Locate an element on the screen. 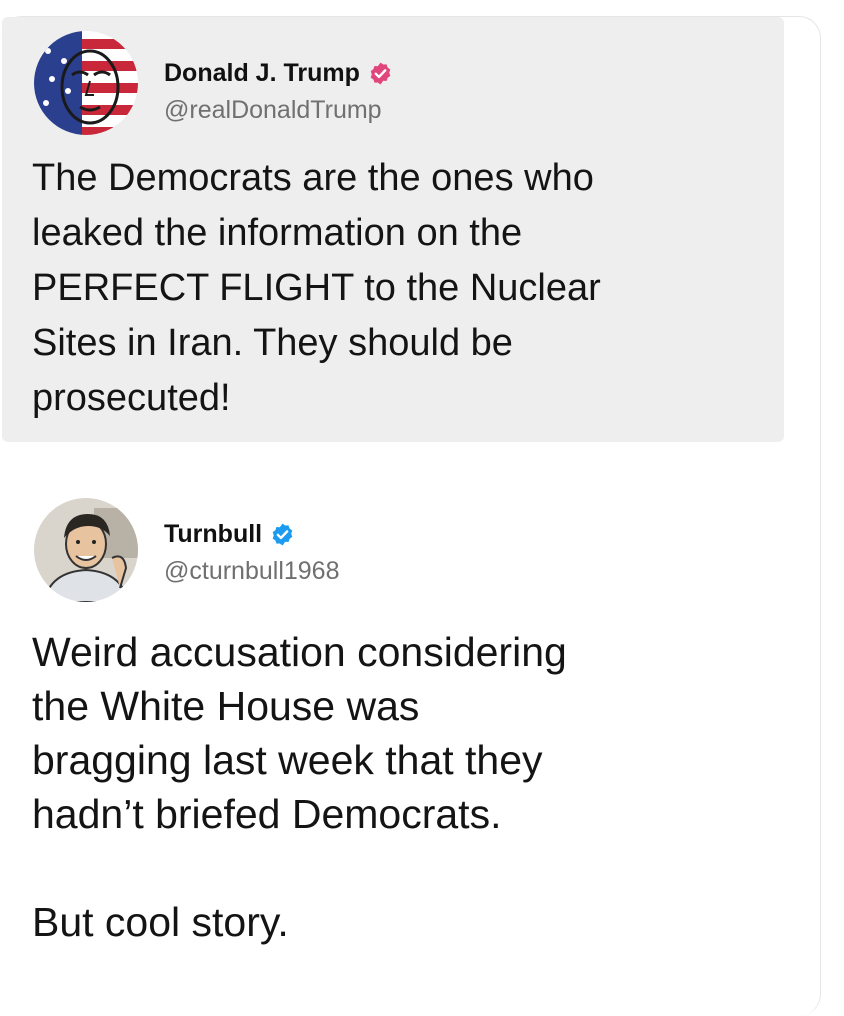 This screenshot has width=844, height=1016. name-row: Donald J. Trump is located at coordinates (278, 73).